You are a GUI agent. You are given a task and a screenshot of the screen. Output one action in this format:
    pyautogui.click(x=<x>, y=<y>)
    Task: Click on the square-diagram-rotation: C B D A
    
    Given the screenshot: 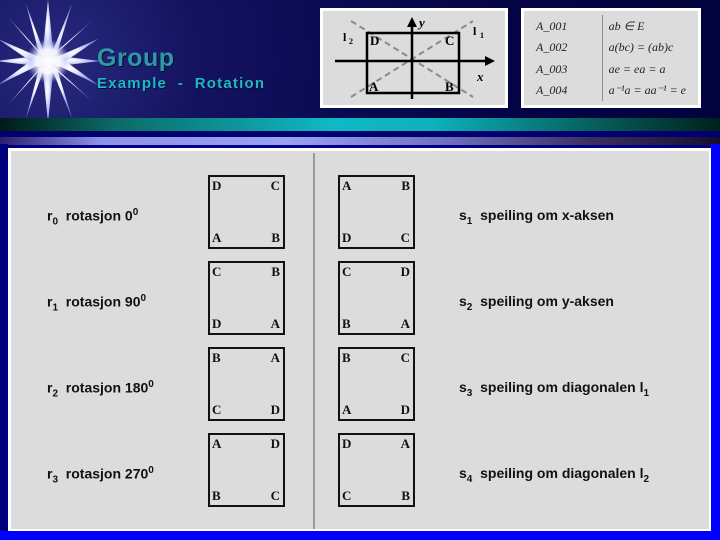 What is the action you would take?
    pyautogui.click(x=246, y=298)
    